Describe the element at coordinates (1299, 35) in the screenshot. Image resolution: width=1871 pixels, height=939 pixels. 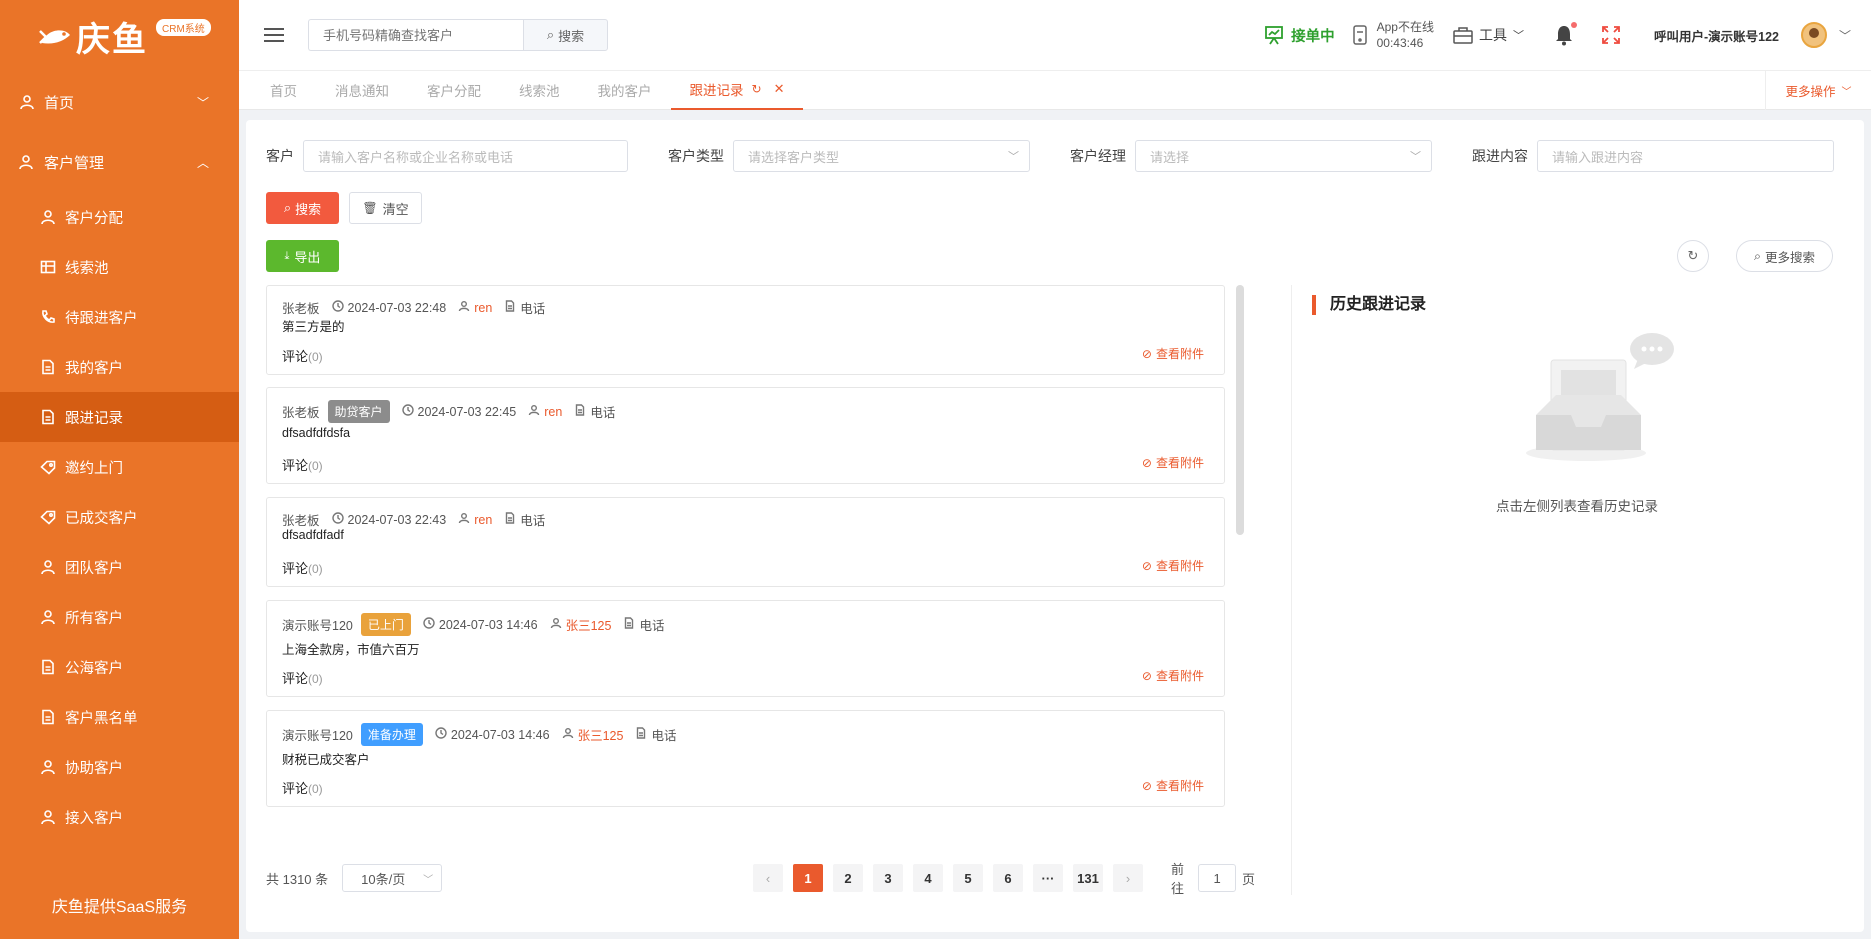
I see `accept-status-toggle: 接单中` at that location.